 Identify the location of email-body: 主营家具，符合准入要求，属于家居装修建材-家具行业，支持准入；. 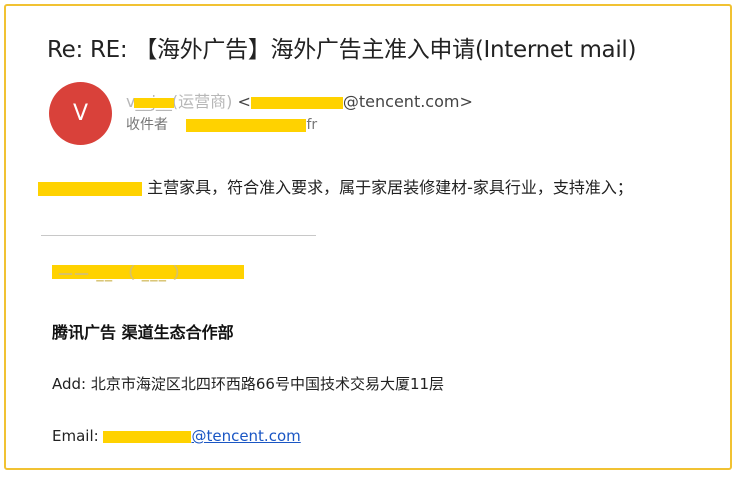
(335, 186).